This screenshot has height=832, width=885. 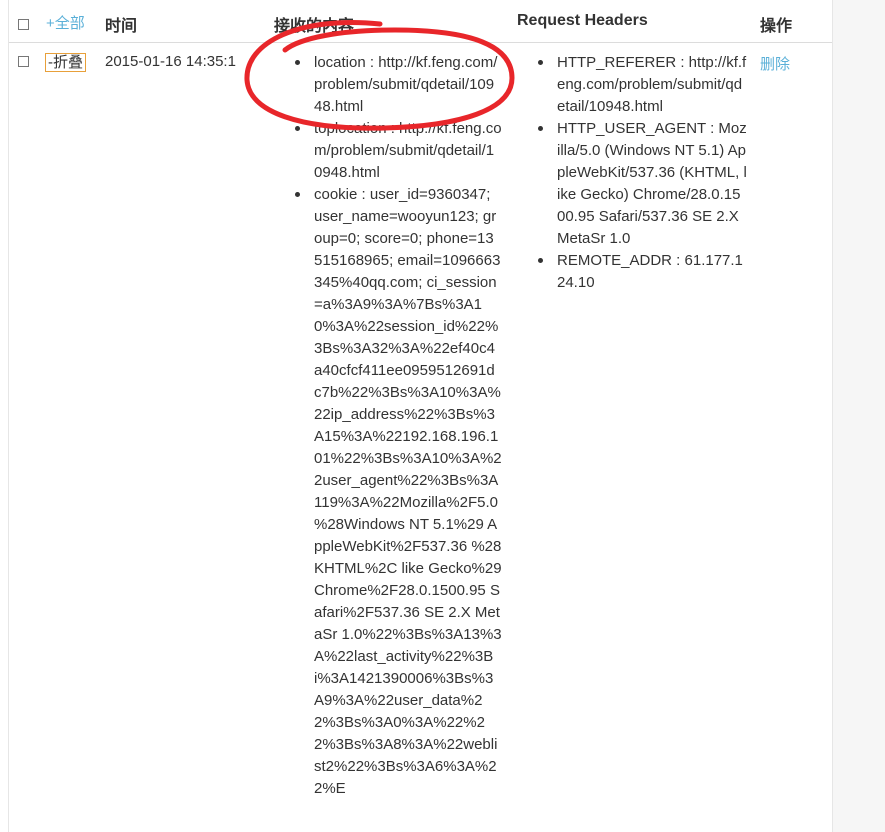 What do you see at coordinates (23, 61) in the screenshot?
I see `row-checkbox` at bounding box center [23, 61].